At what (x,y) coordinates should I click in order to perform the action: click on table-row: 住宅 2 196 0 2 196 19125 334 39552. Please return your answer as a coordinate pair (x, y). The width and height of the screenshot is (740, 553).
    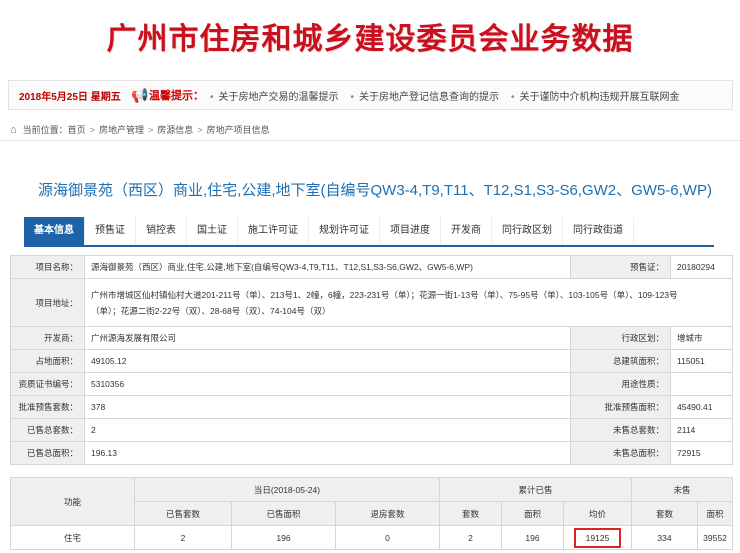
    Looking at the image, I should click on (371, 537).